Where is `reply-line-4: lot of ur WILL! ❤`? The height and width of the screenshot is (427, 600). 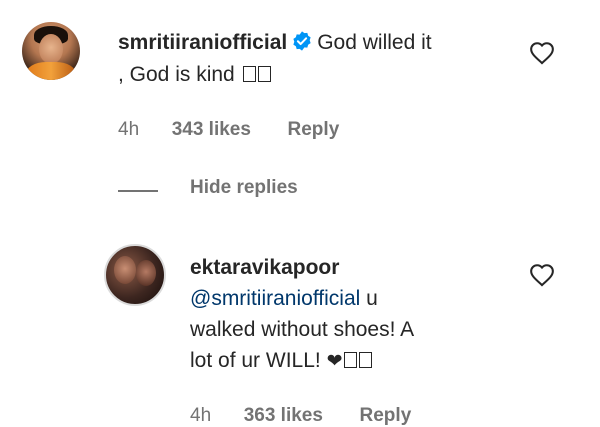
reply-line-4: lot of ur WILL! ❤ is located at coordinates (281, 361).